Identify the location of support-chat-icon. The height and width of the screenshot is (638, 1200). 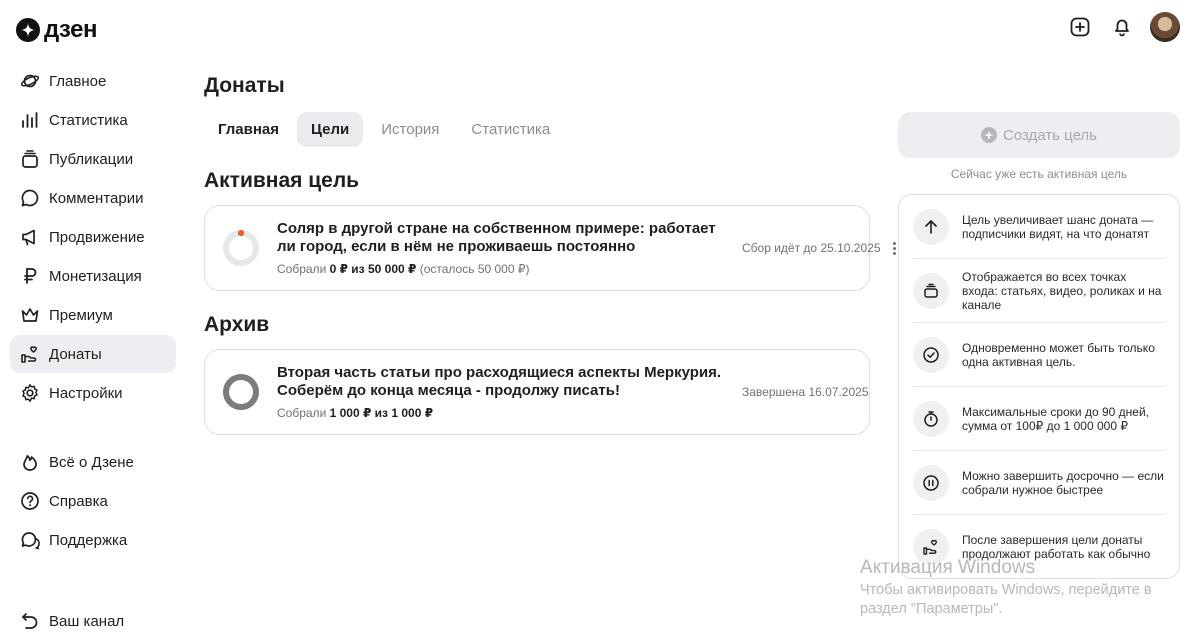
(30, 540).